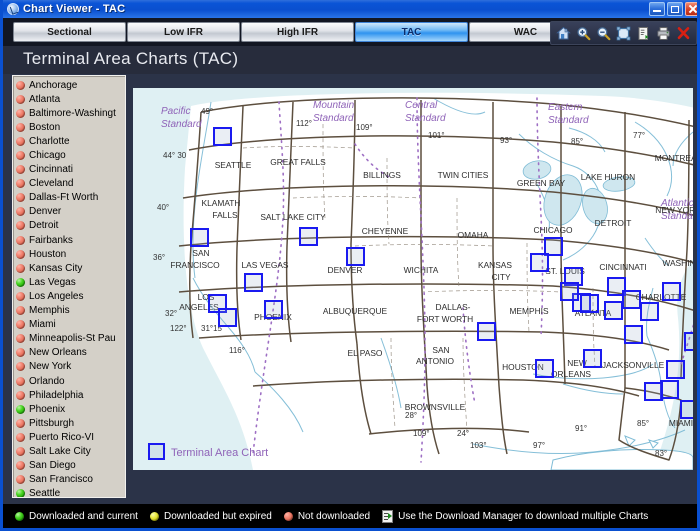 Image resolution: width=700 pixels, height=531 pixels. Describe the element at coordinates (50, 367) in the screenshot. I see `list-item-label: New York` at that location.